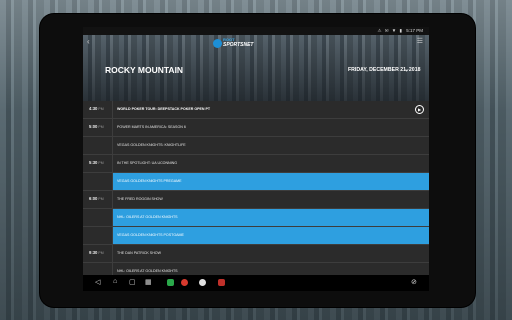 The height and width of the screenshot is (320, 512). I want to click on schedule-time: 9:30PM, so click(96, 252).